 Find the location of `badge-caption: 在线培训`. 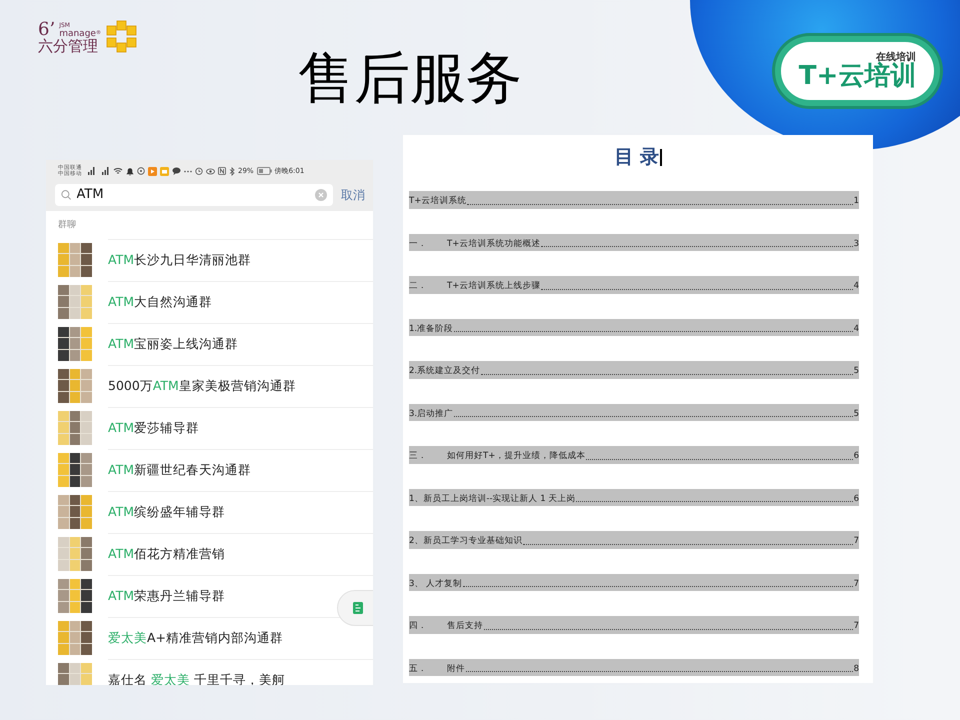

badge-caption: 在线培训 is located at coordinates (896, 58).